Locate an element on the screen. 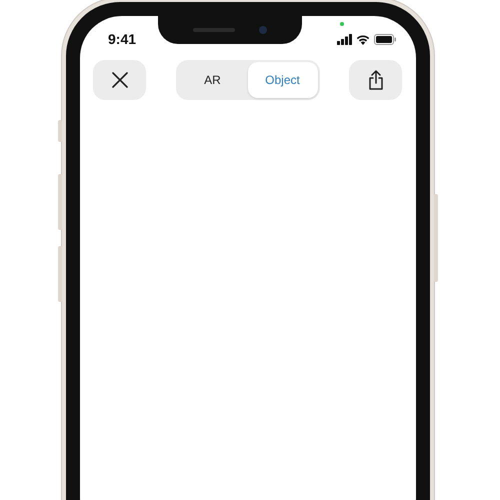  signal-icon is located at coordinates (344, 39).